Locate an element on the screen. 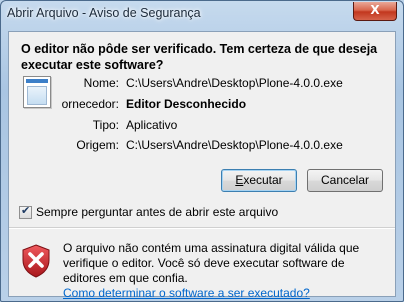 Image resolution: width=404 pixels, height=302 pixels. origin-value: C:\Users\Andre\Desktop\Plone-4.0.0.exe is located at coordinates (234, 145).